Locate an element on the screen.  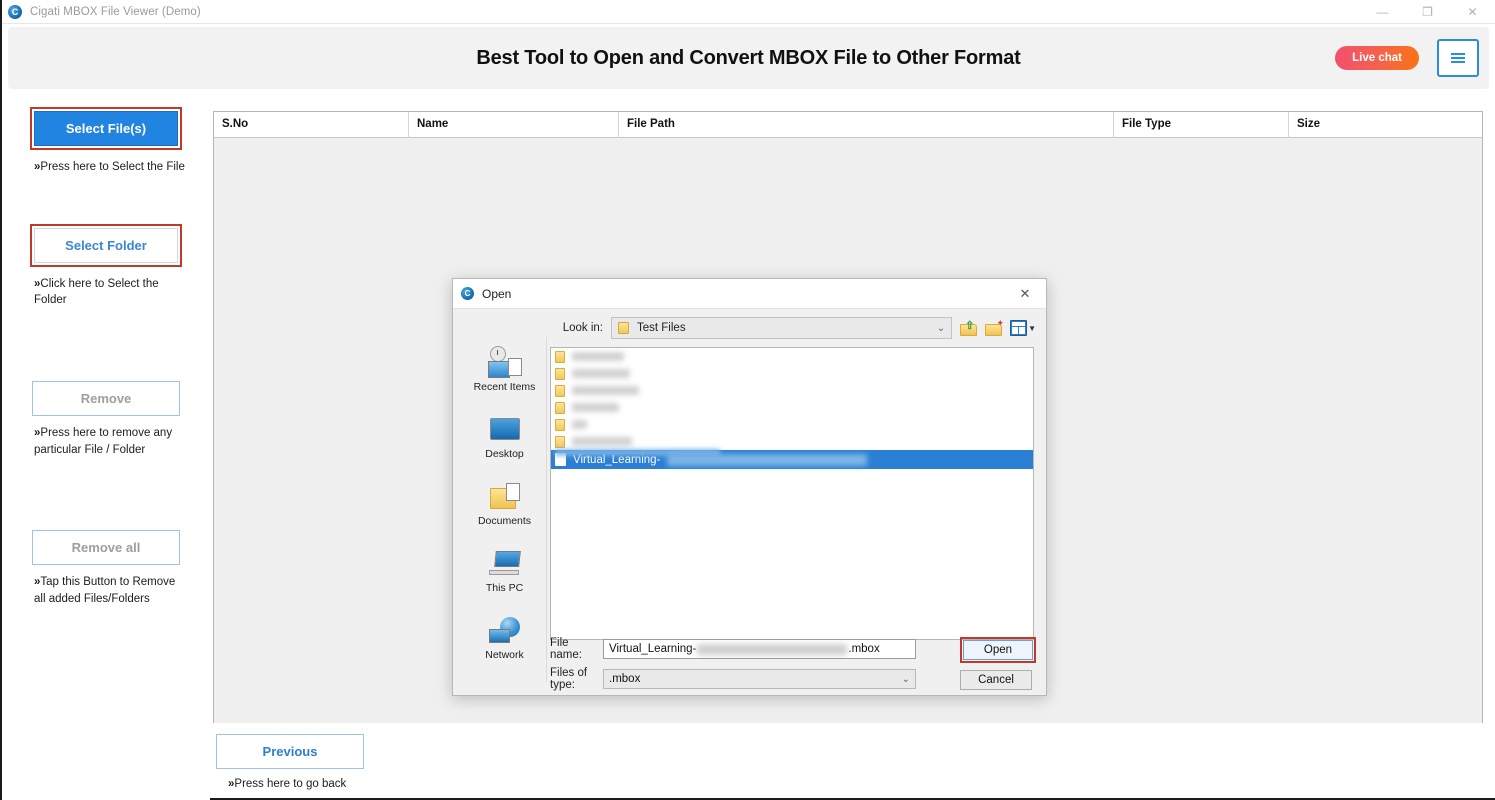
place-label: Documents is located at coordinates (504, 521).